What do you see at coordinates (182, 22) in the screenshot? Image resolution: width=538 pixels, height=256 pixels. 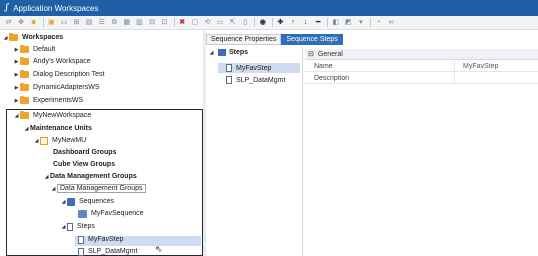 I see `delete-icon: ✖` at bounding box center [182, 22].